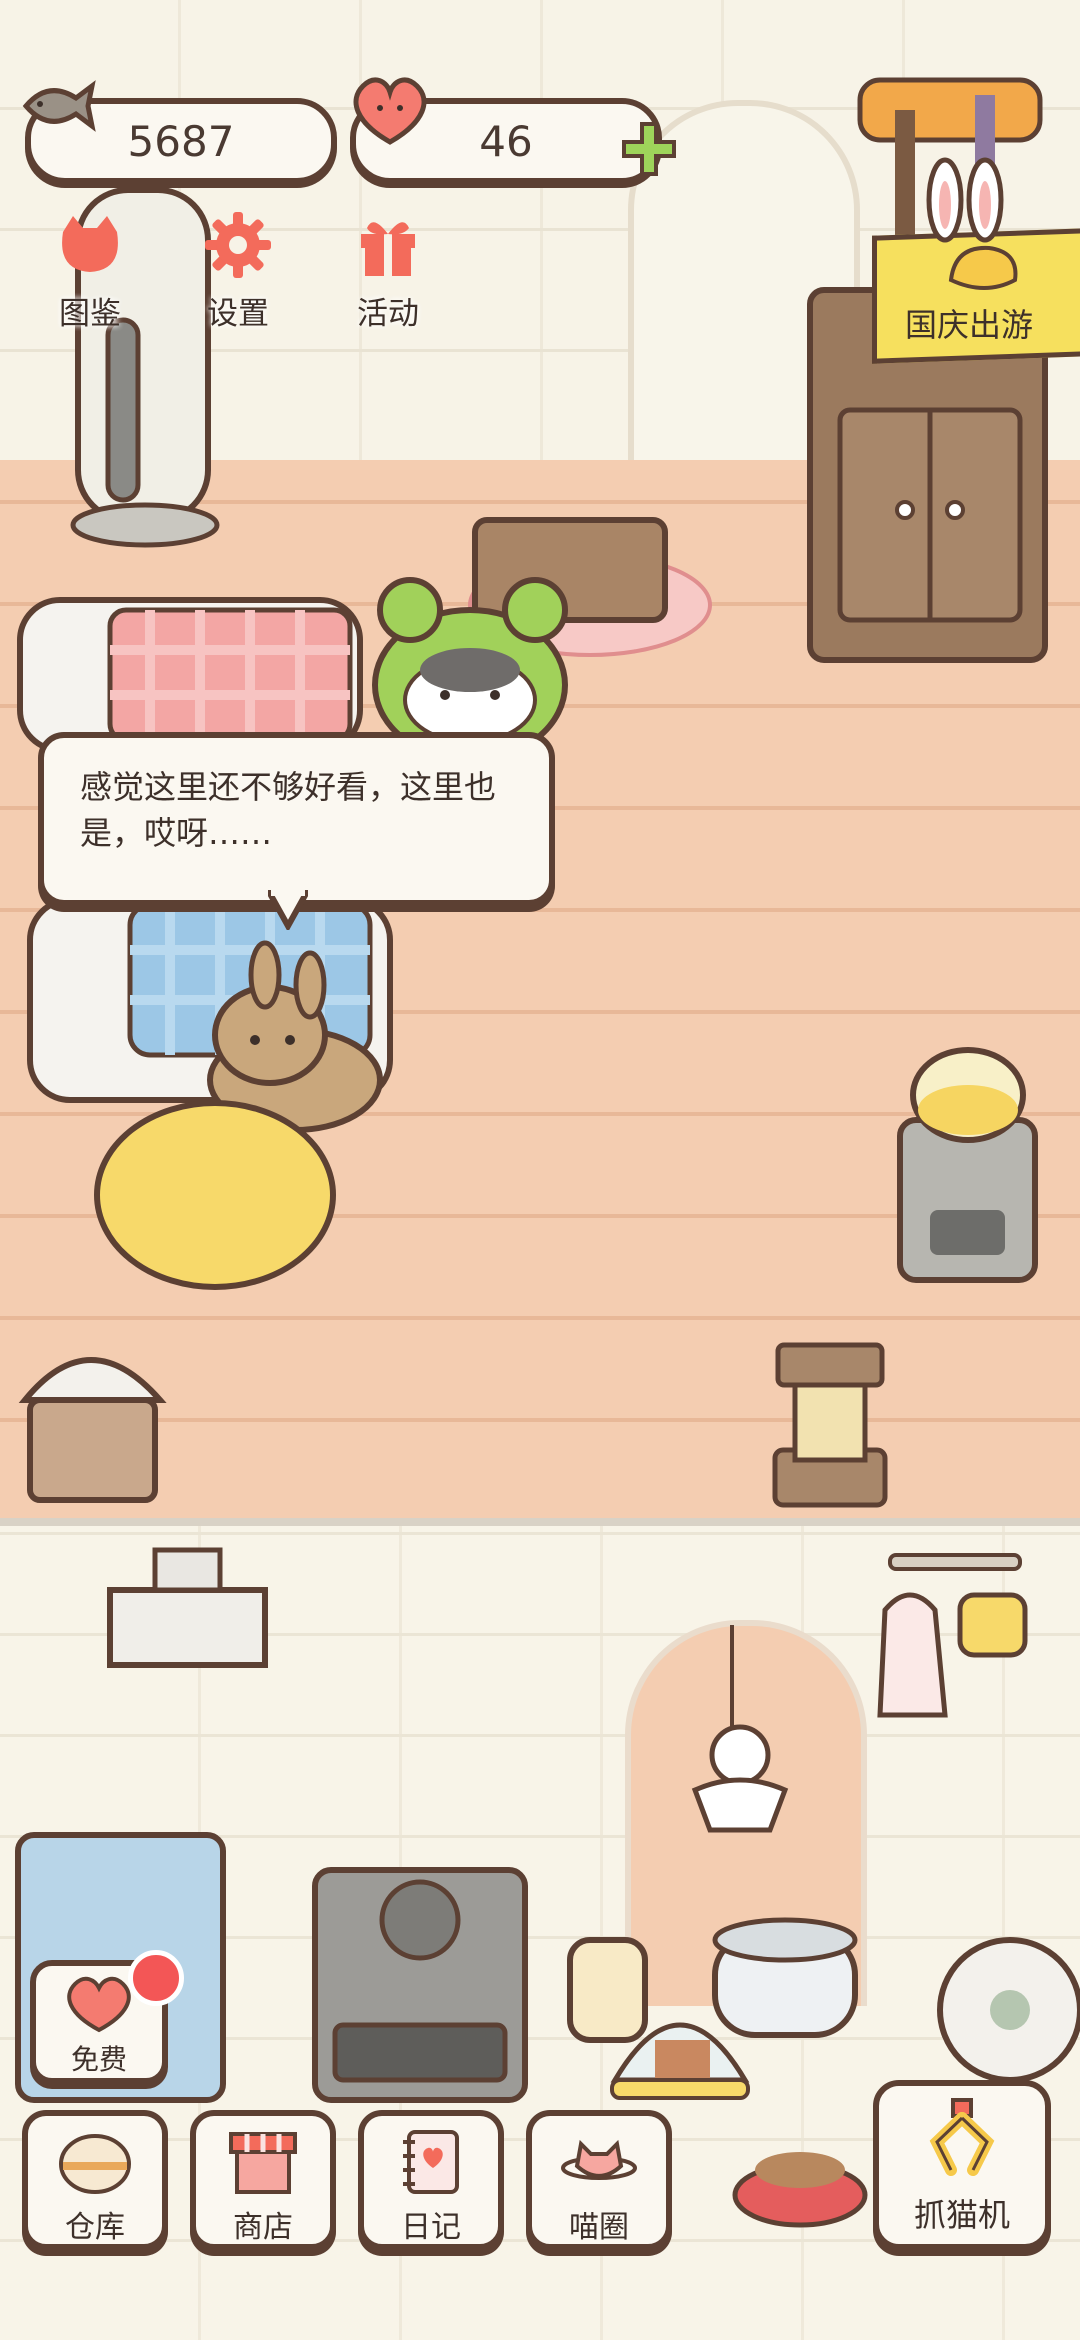 The height and width of the screenshot is (2340, 1080). I want to click on events-button: 活动, so click(388, 271).